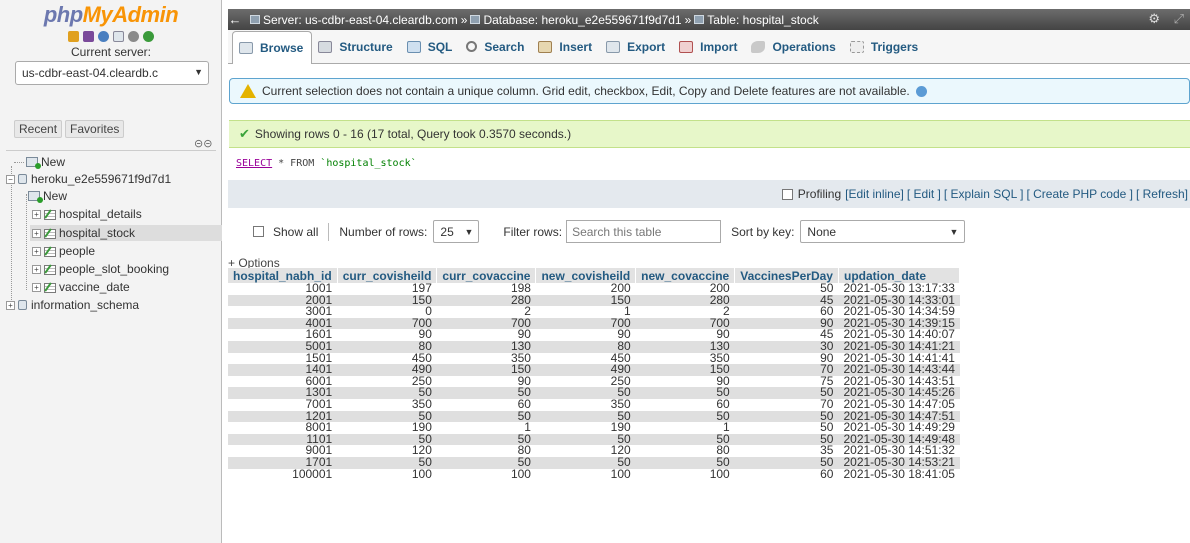  What do you see at coordinates (88, 36) in the screenshot?
I see `logout-icon` at bounding box center [88, 36].